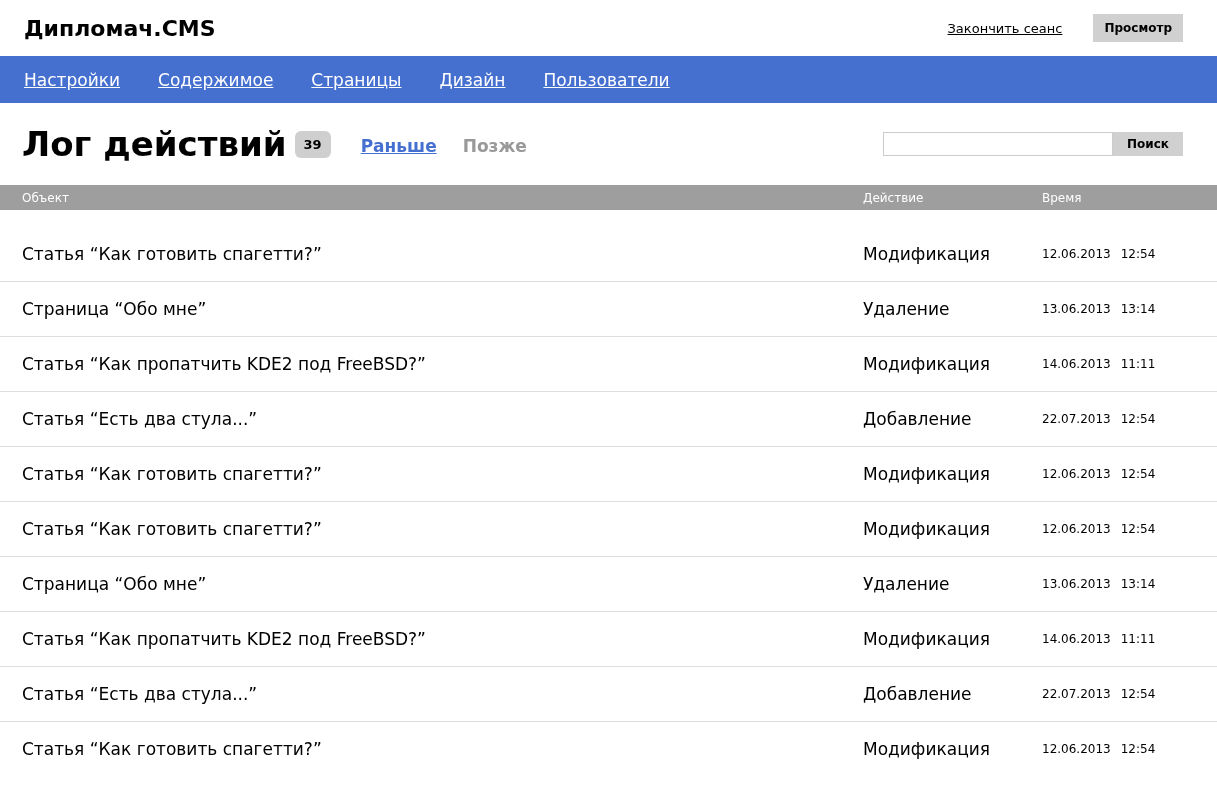 The width and height of the screenshot is (1217, 809). Describe the element at coordinates (216, 79) in the screenshot. I see `nav-link: Содержимое` at that location.